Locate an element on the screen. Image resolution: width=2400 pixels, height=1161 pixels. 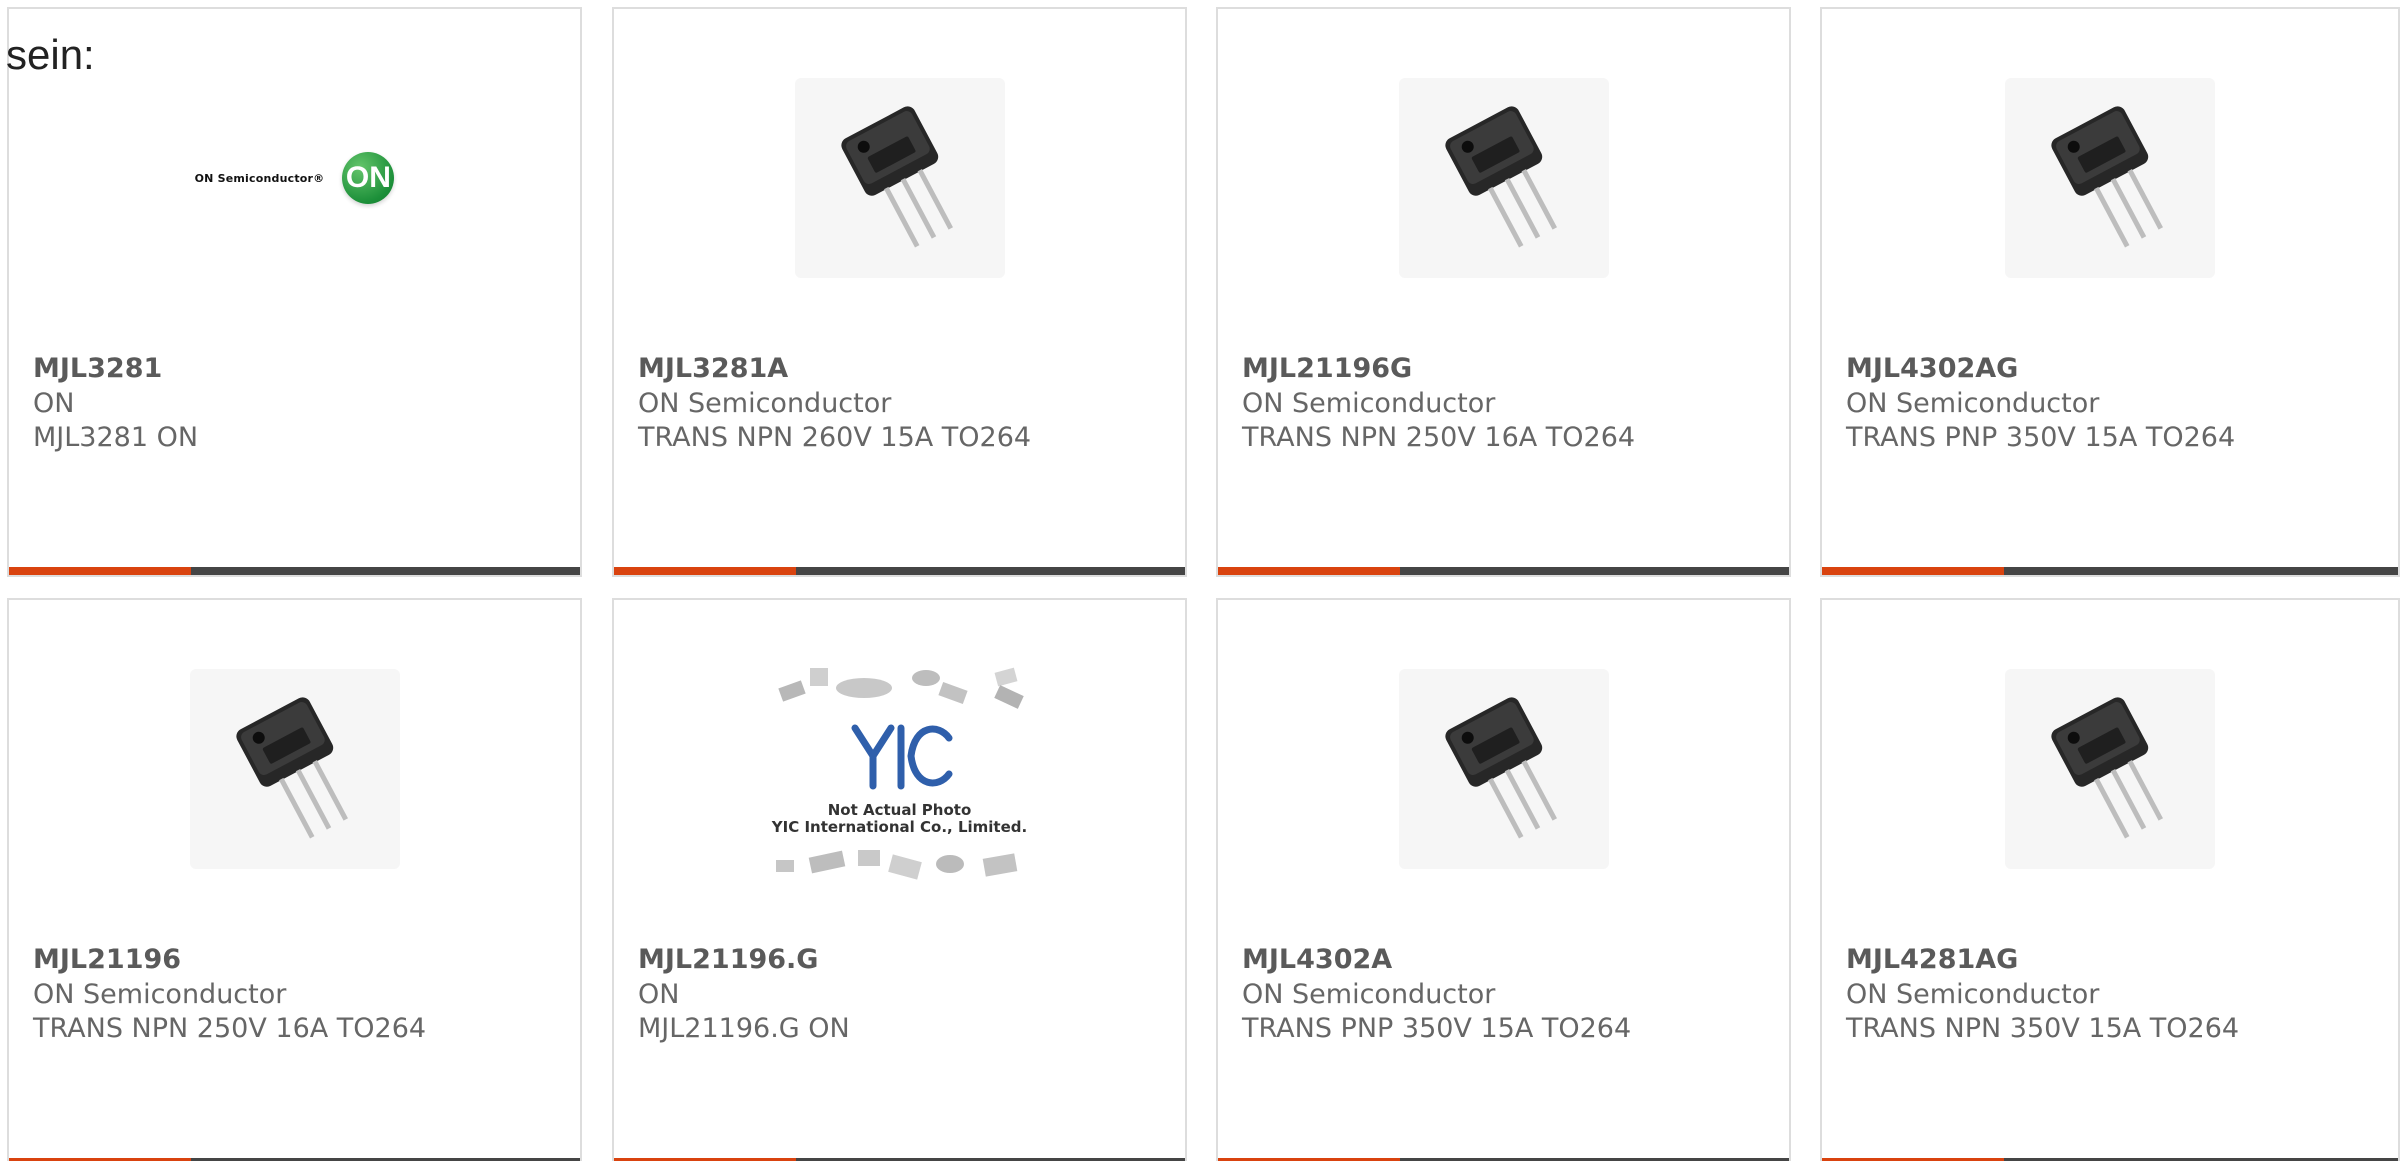
on-semiconductor-logo: ON Semiconductor® ON is located at coordinates (295, 178).